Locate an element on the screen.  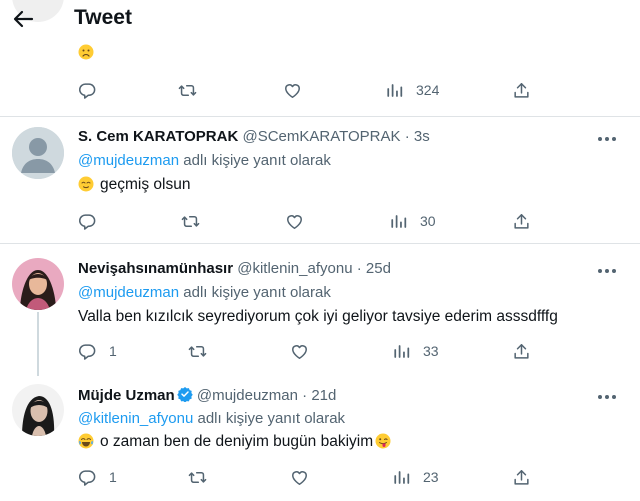
display-name: S. Cem KARATOPRAK is located at coordinates (158, 136).